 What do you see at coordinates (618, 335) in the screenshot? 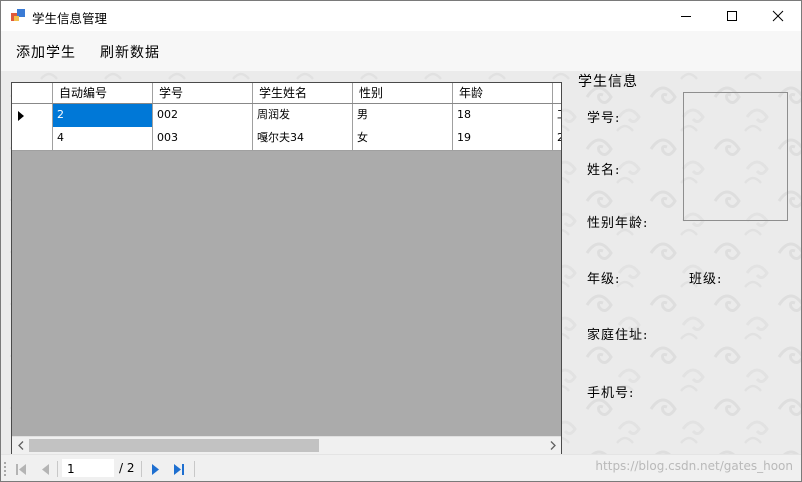
I see `address-label: 家庭住址:` at bounding box center [618, 335].